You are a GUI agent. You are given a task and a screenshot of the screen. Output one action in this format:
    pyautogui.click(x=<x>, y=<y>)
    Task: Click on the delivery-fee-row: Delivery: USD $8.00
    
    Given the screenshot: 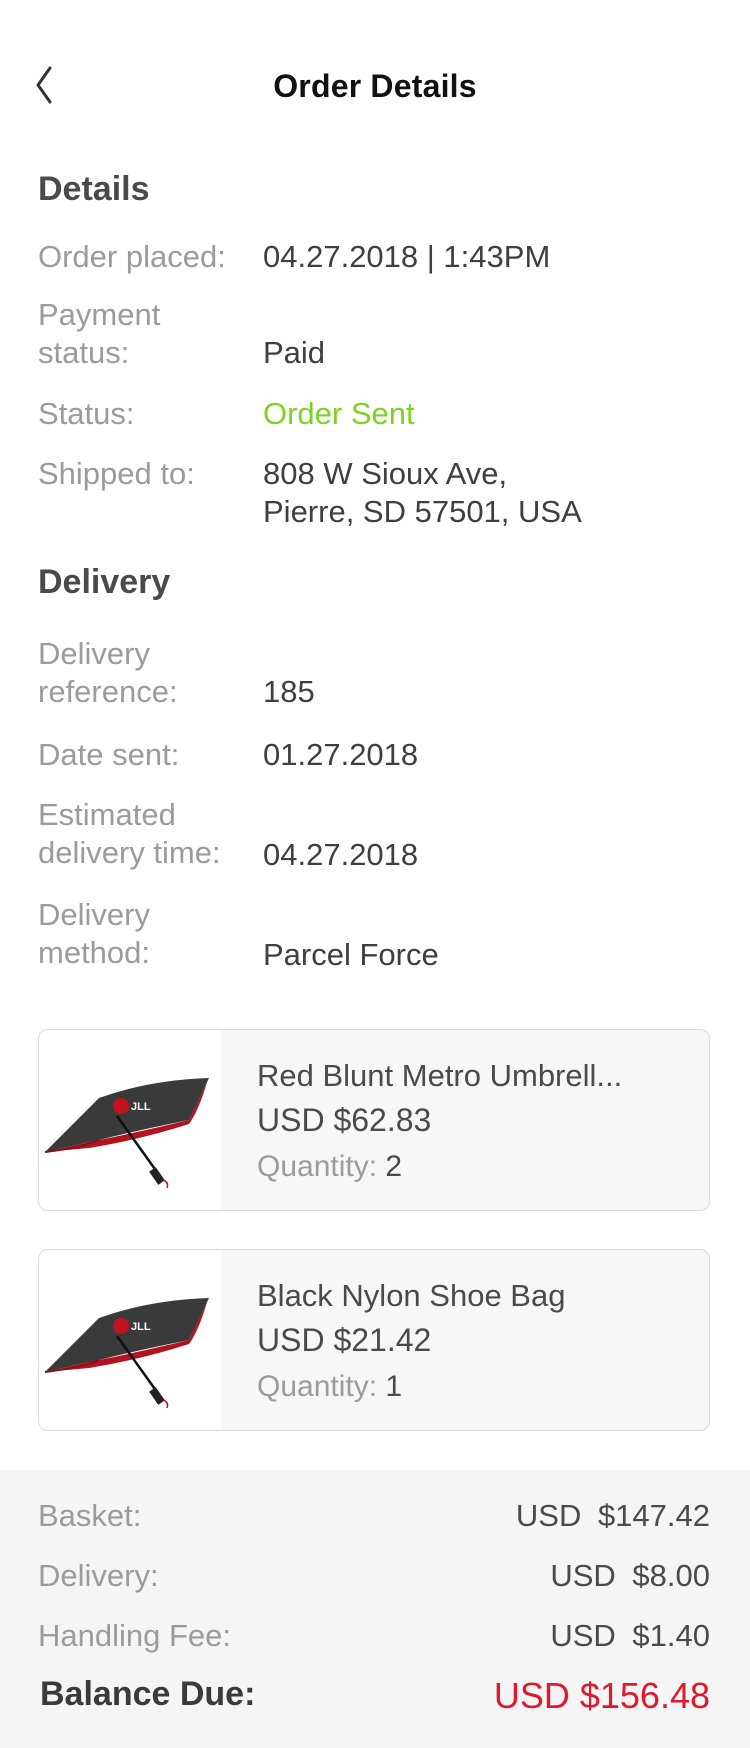 What is the action you would take?
    pyautogui.click(x=374, y=1578)
    